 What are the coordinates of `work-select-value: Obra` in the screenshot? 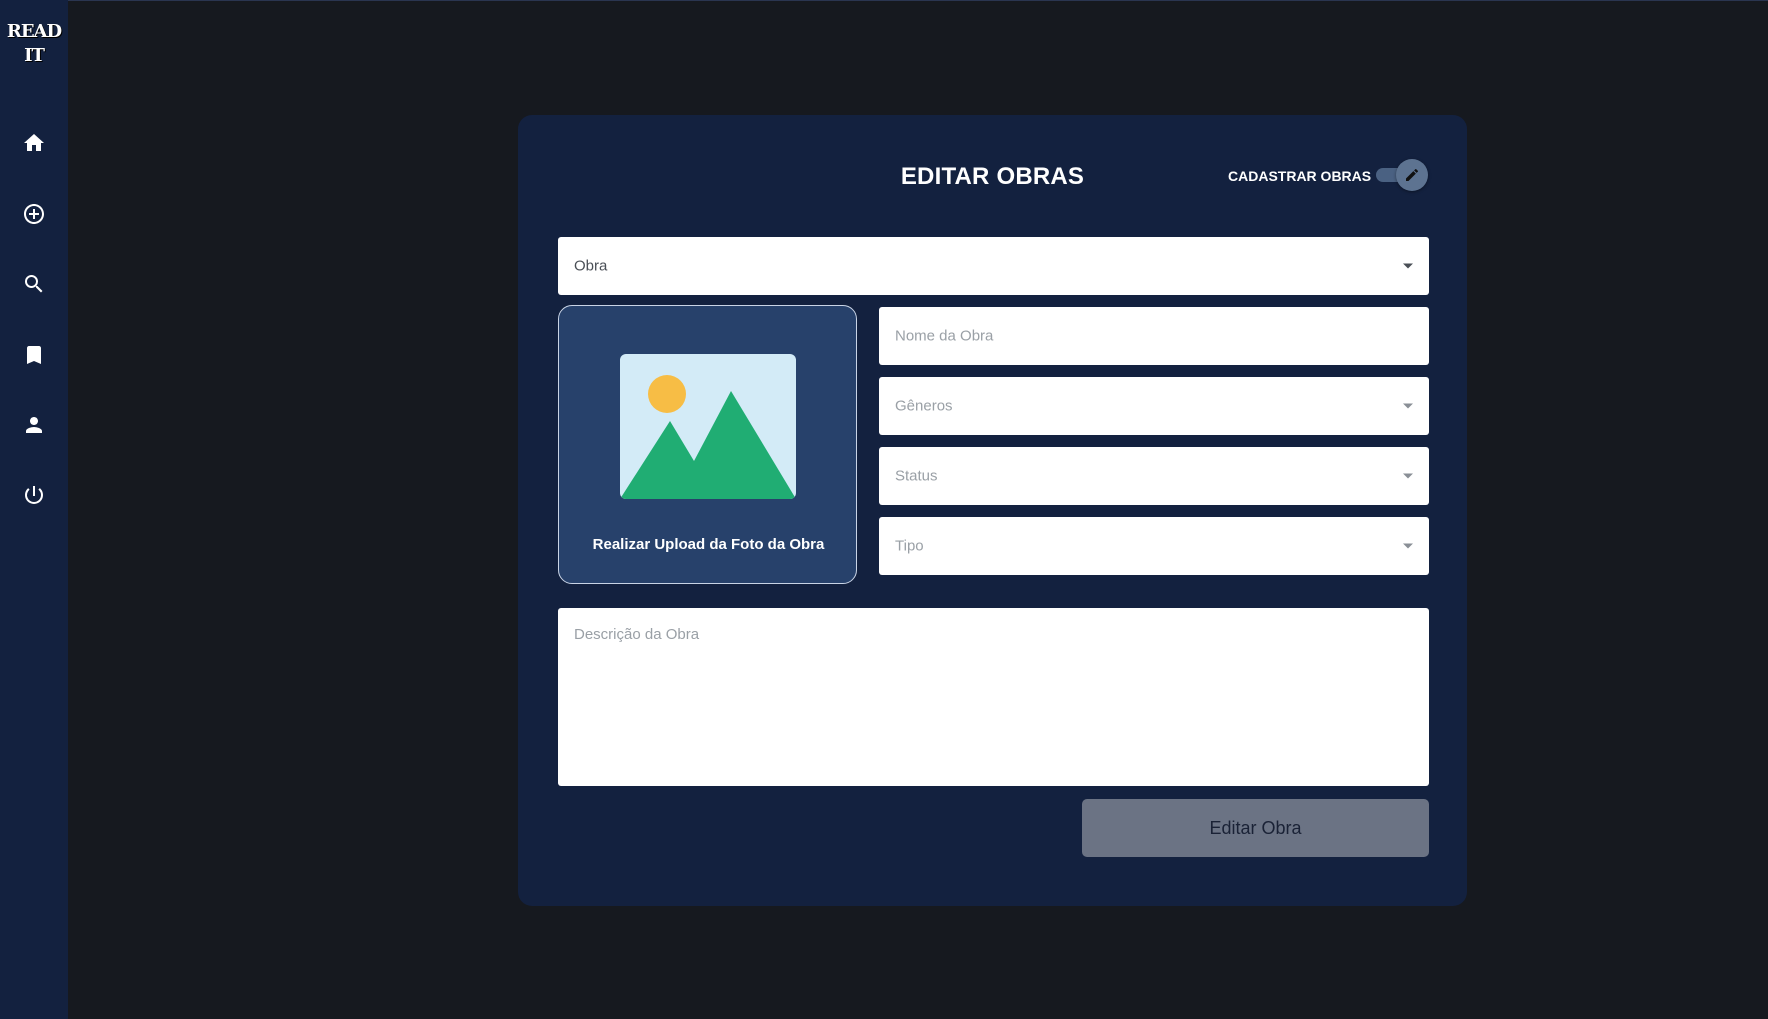 It's located at (591, 266).